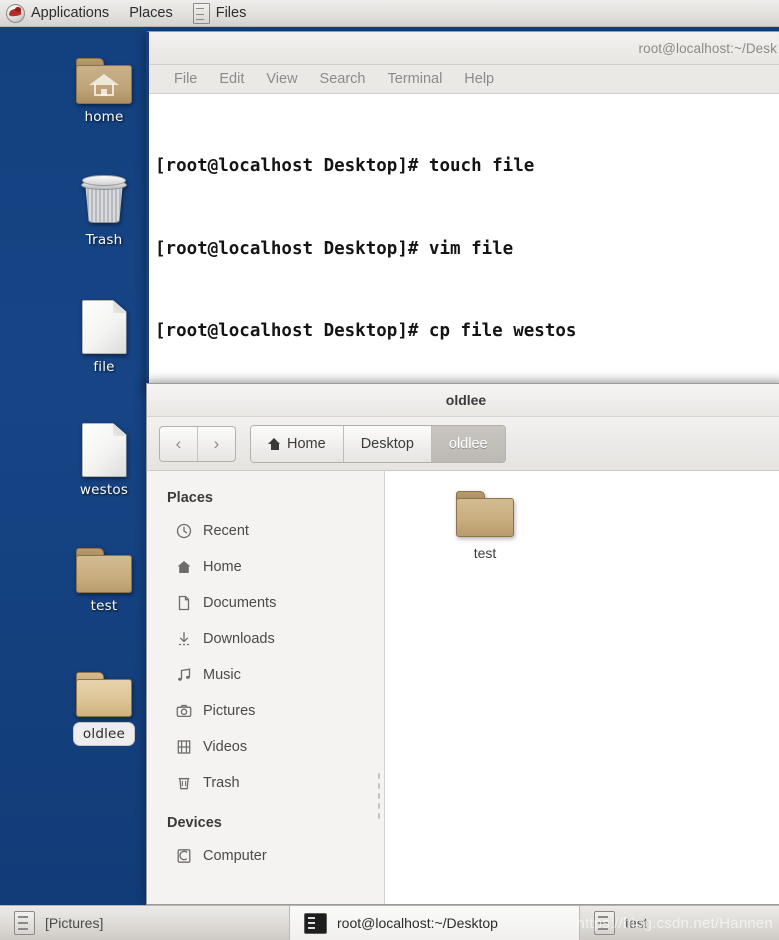 This screenshot has width=779, height=940. I want to click on desktop-icon-trash: Trash, so click(104, 211).